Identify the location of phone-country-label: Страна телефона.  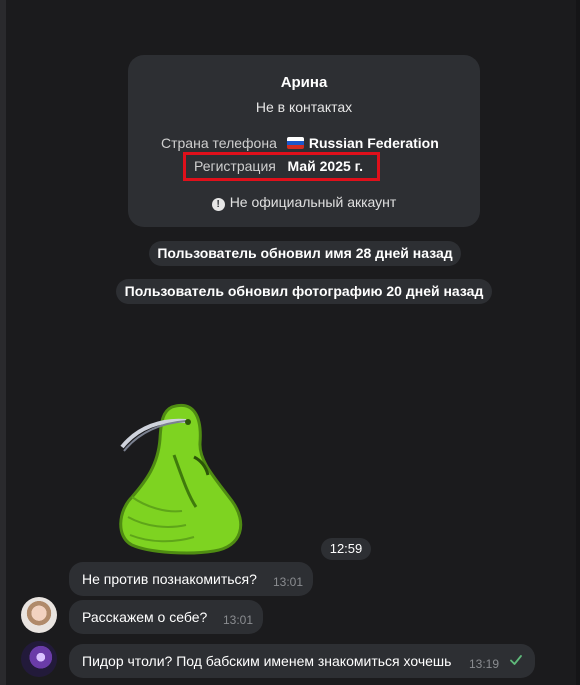
(219, 143).